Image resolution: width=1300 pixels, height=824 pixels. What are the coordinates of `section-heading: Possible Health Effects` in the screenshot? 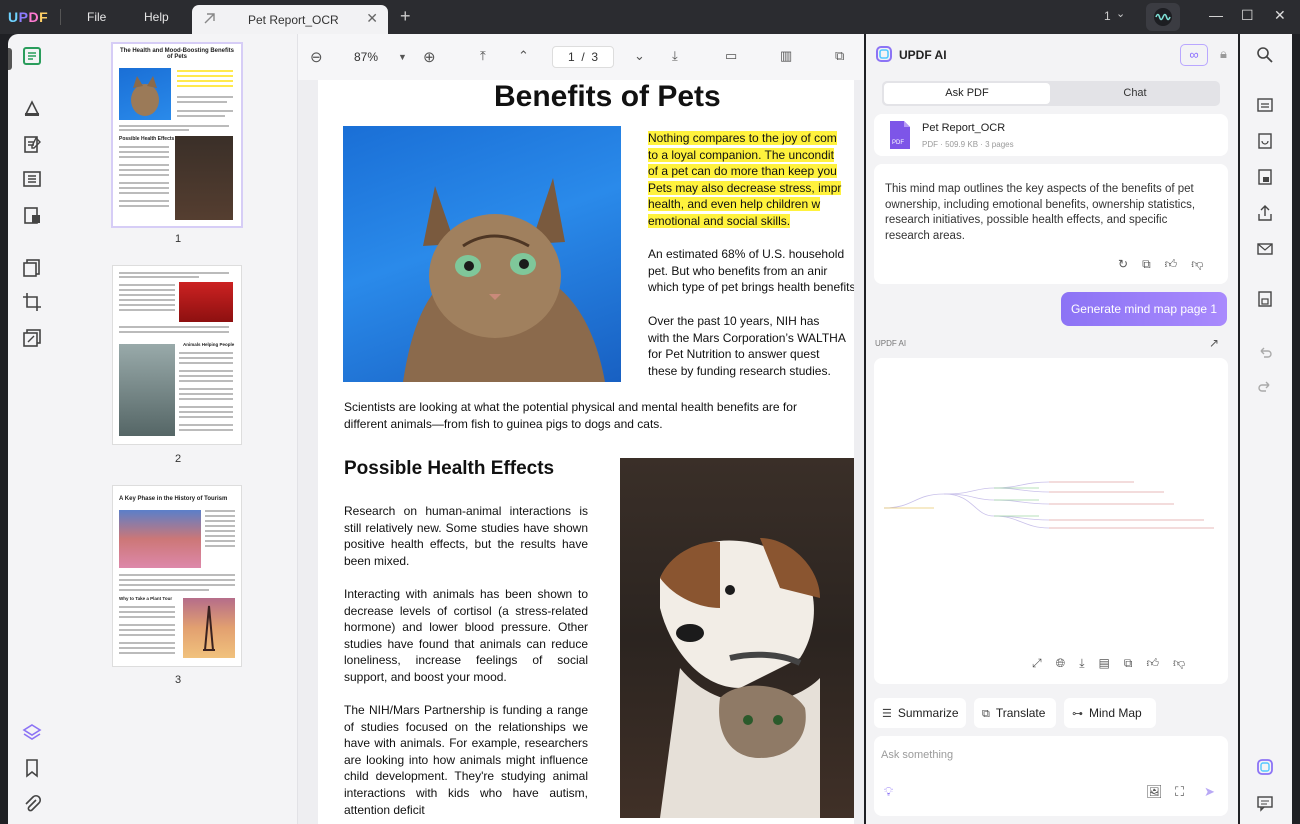 It's located at (449, 468).